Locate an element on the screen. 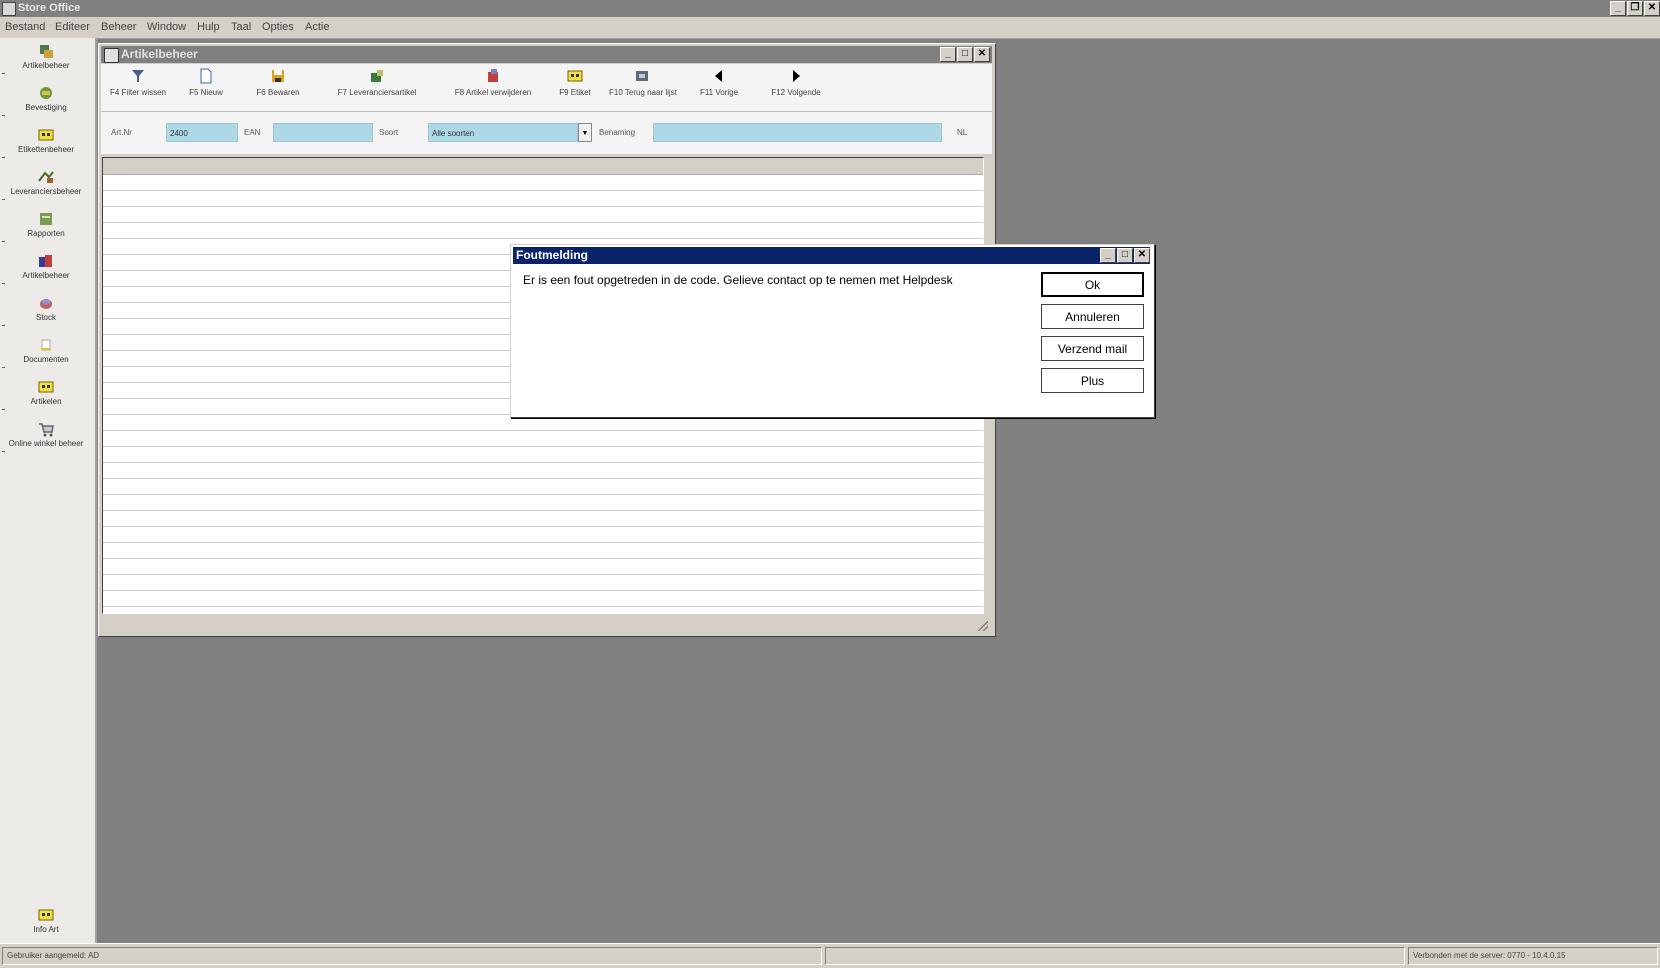 Image resolution: width=1660 pixels, height=968 pixels. toolbar-label: F9 Etiket is located at coordinates (575, 92).